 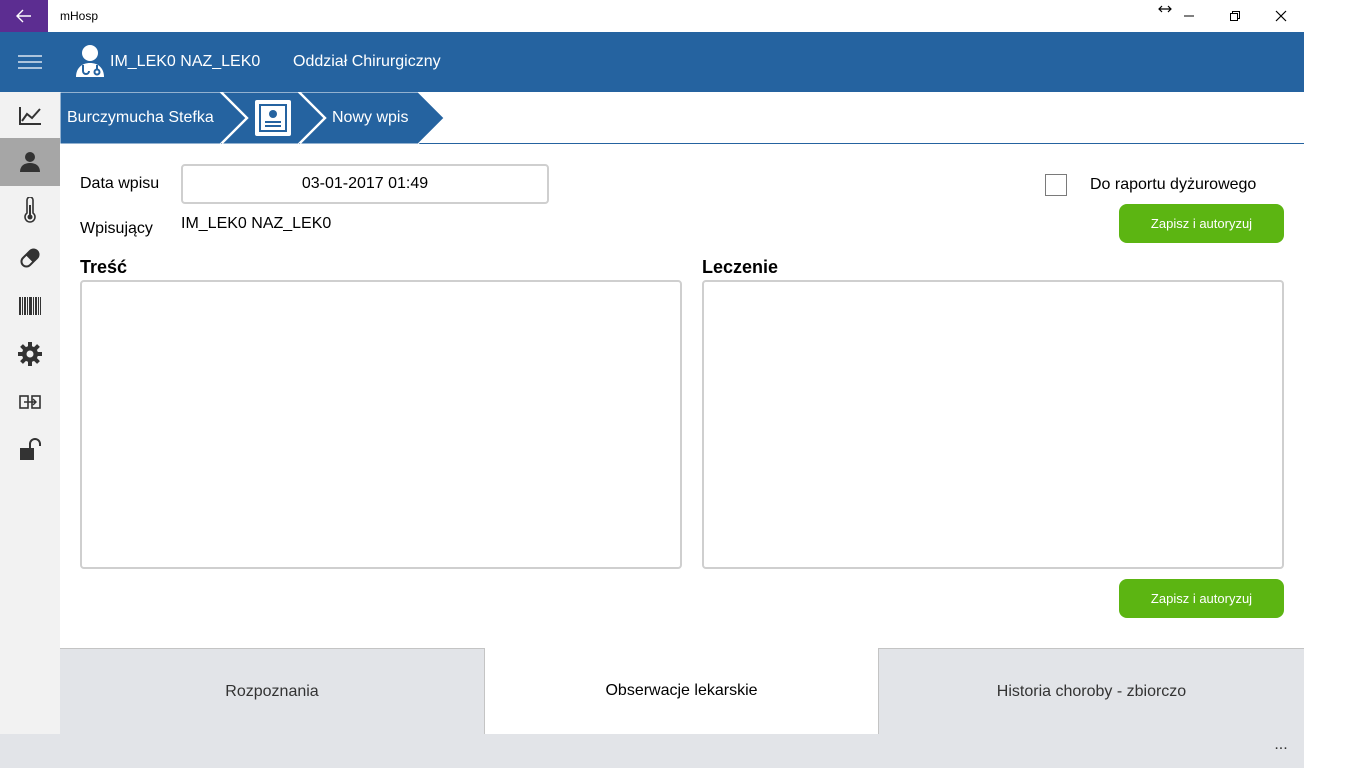 What do you see at coordinates (681, 691) in the screenshot?
I see `tab-medical-observations: Obserwacje lekarskie` at bounding box center [681, 691].